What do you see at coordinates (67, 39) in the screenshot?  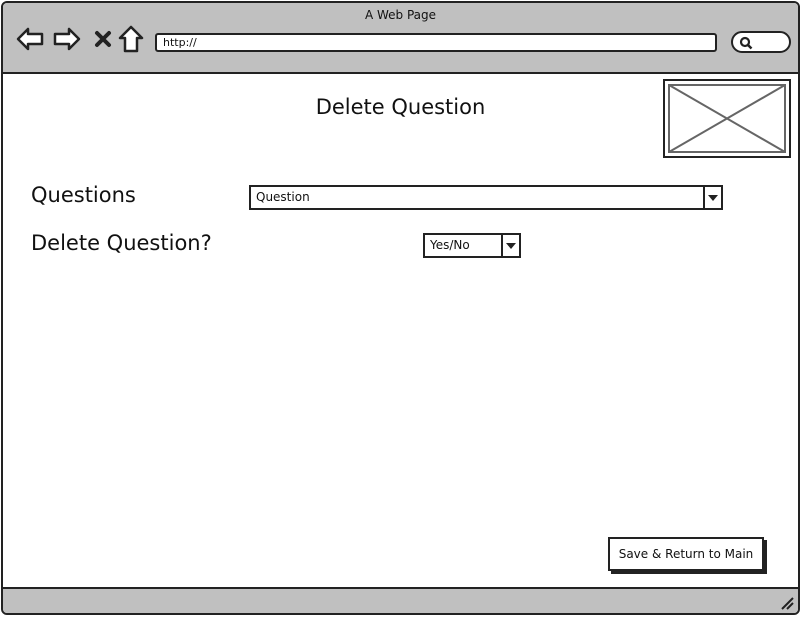 I see `forward-arrow-icon` at bounding box center [67, 39].